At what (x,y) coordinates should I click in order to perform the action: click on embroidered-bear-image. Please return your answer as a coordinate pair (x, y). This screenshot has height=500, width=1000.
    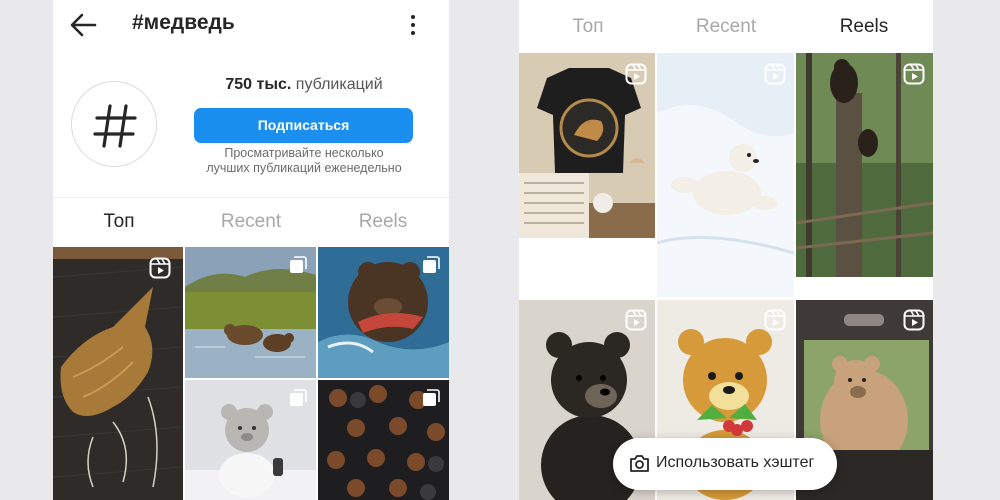
    Looking at the image, I should click on (118, 373).